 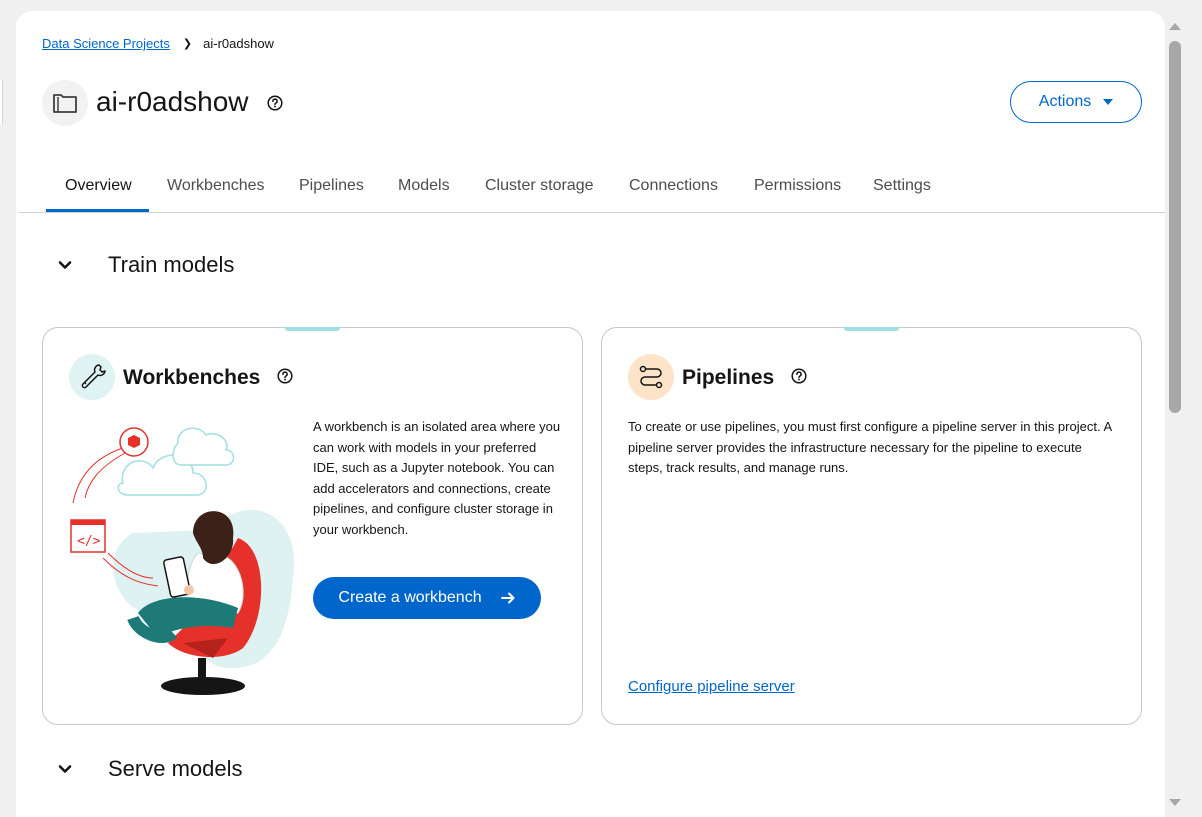 What do you see at coordinates (331, 186) in the screenshot?
I see `tab-pipelines: Pipelines` at bounding box center [331, 186].